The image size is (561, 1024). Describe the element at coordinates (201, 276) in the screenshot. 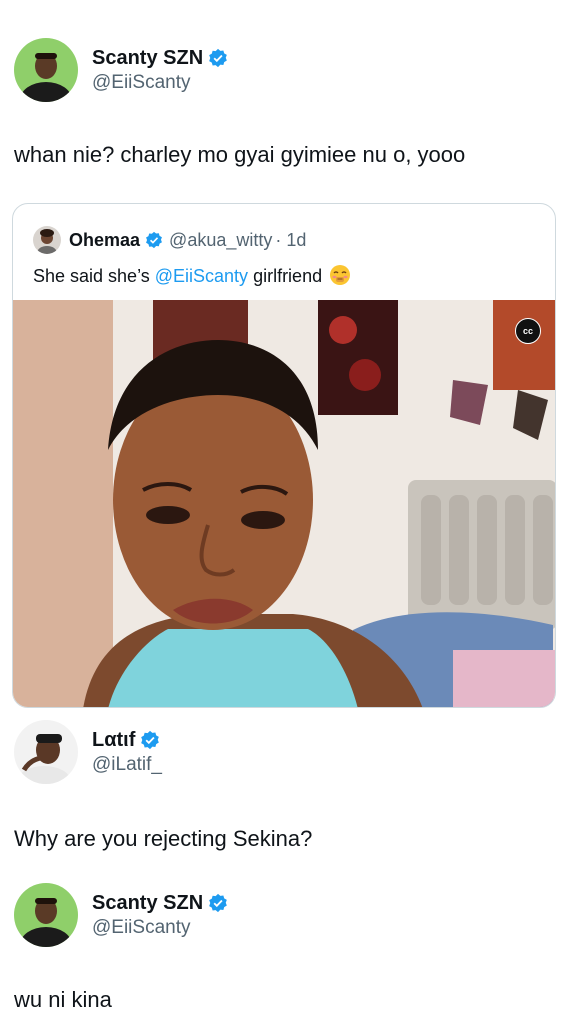

I see `mention-link: @EiiScanty` at that location.